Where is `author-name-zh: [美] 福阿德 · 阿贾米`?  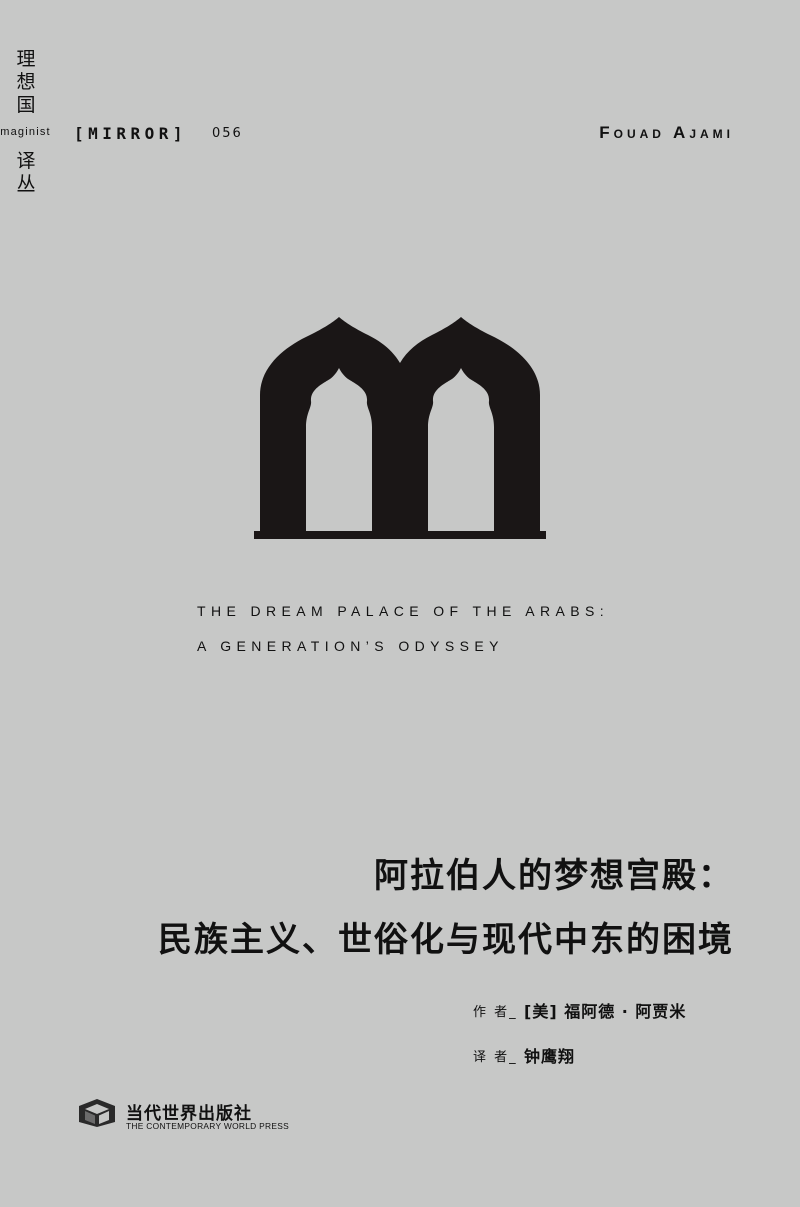 author-name-zh: [美] 福阿德 · 阿贾米 is located at coordinates (605, 1011).